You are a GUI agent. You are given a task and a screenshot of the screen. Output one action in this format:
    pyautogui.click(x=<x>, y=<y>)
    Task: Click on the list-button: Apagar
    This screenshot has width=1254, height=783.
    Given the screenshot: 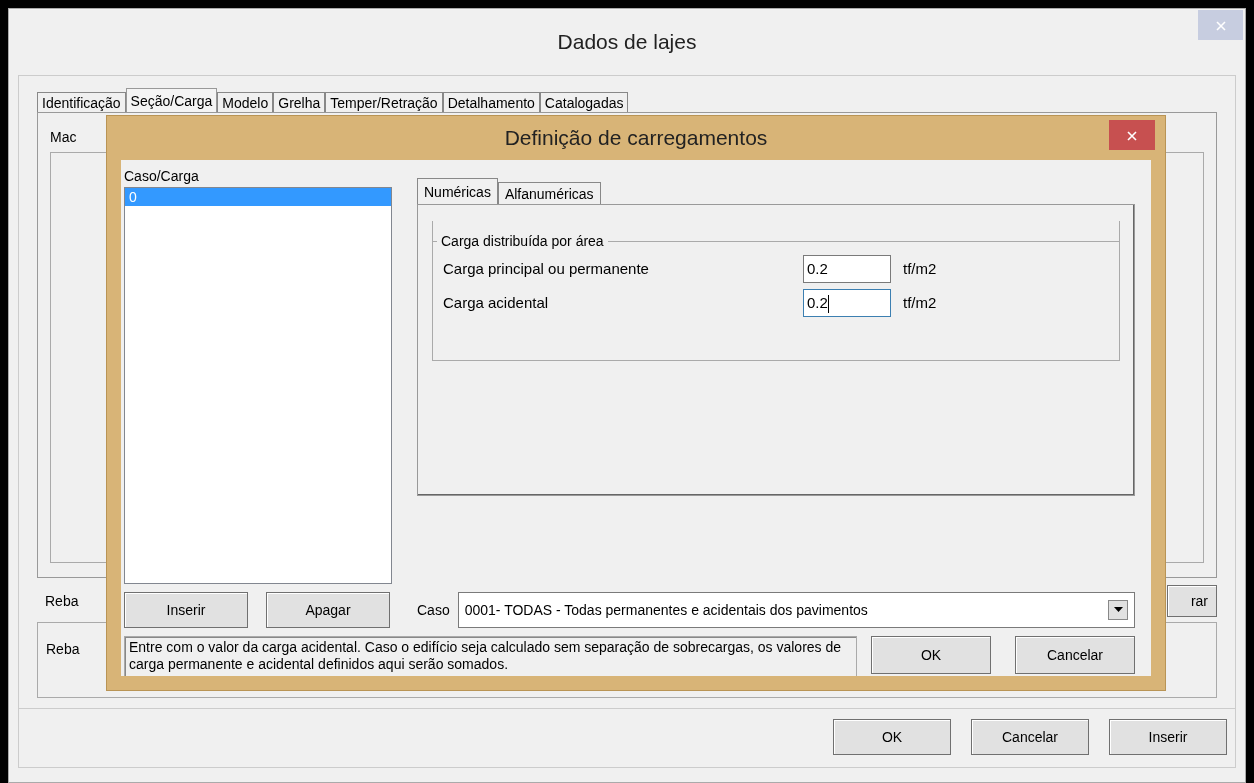 What is the action you would take?
    pyautogui.click(x=328, y=610)
    